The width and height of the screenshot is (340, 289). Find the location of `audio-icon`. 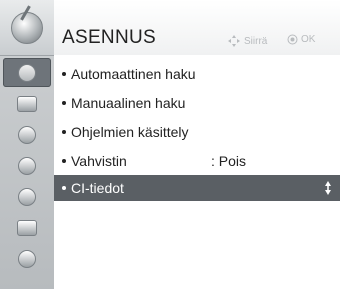

audio-icon is located at coordinates (27, 134).